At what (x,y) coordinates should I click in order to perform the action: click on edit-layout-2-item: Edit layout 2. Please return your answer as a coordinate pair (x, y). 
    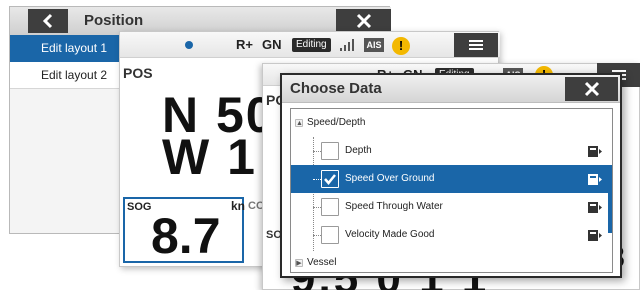
    Looking at the image, I should click on (66, 75).